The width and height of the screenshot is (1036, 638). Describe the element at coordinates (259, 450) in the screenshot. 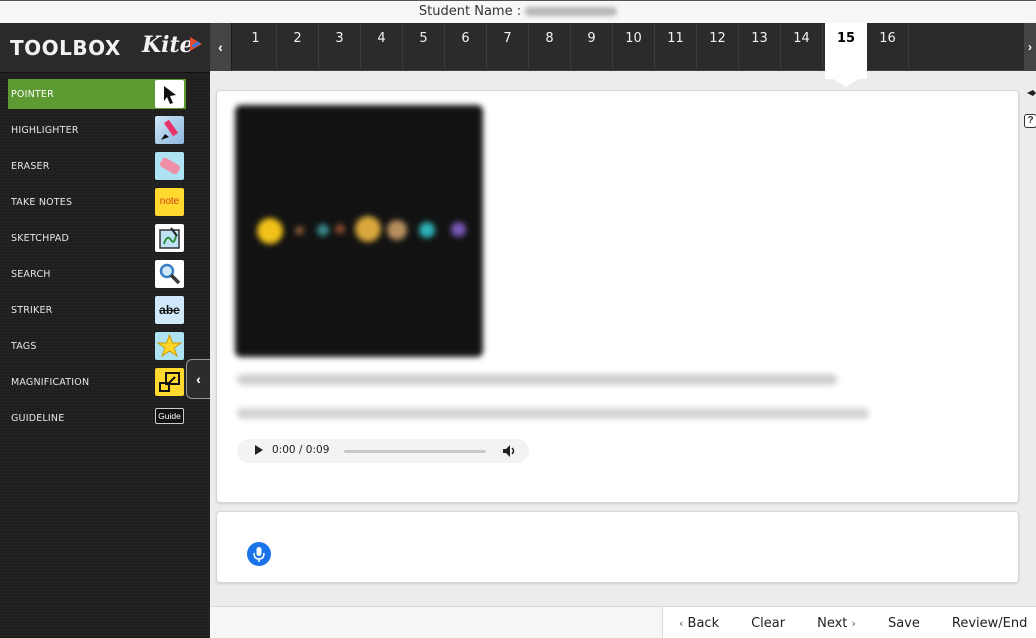

I see `play-icon` at that location.